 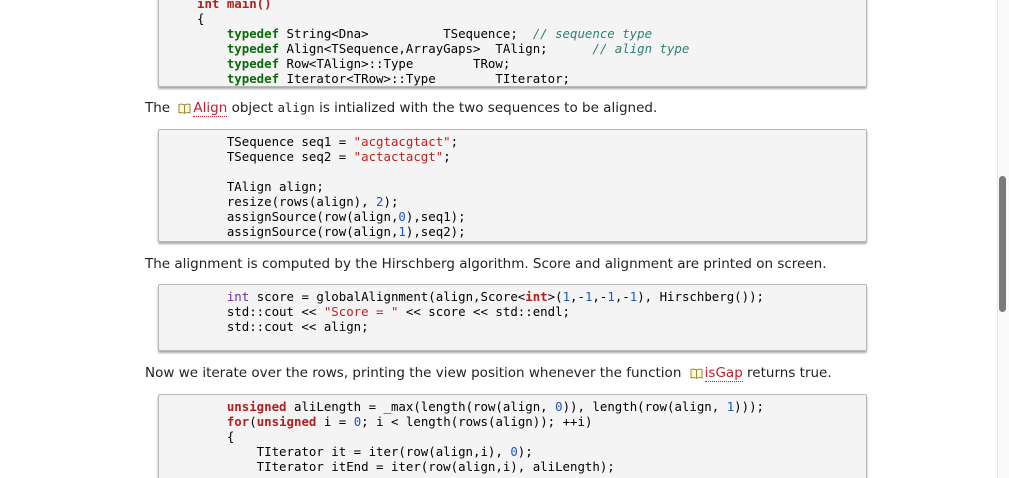 What do you see at coordinates (421, 406) in the screenshot?
I see `code-token: aliLength = _max(length(row(align,` at bounding box center [421, 406].